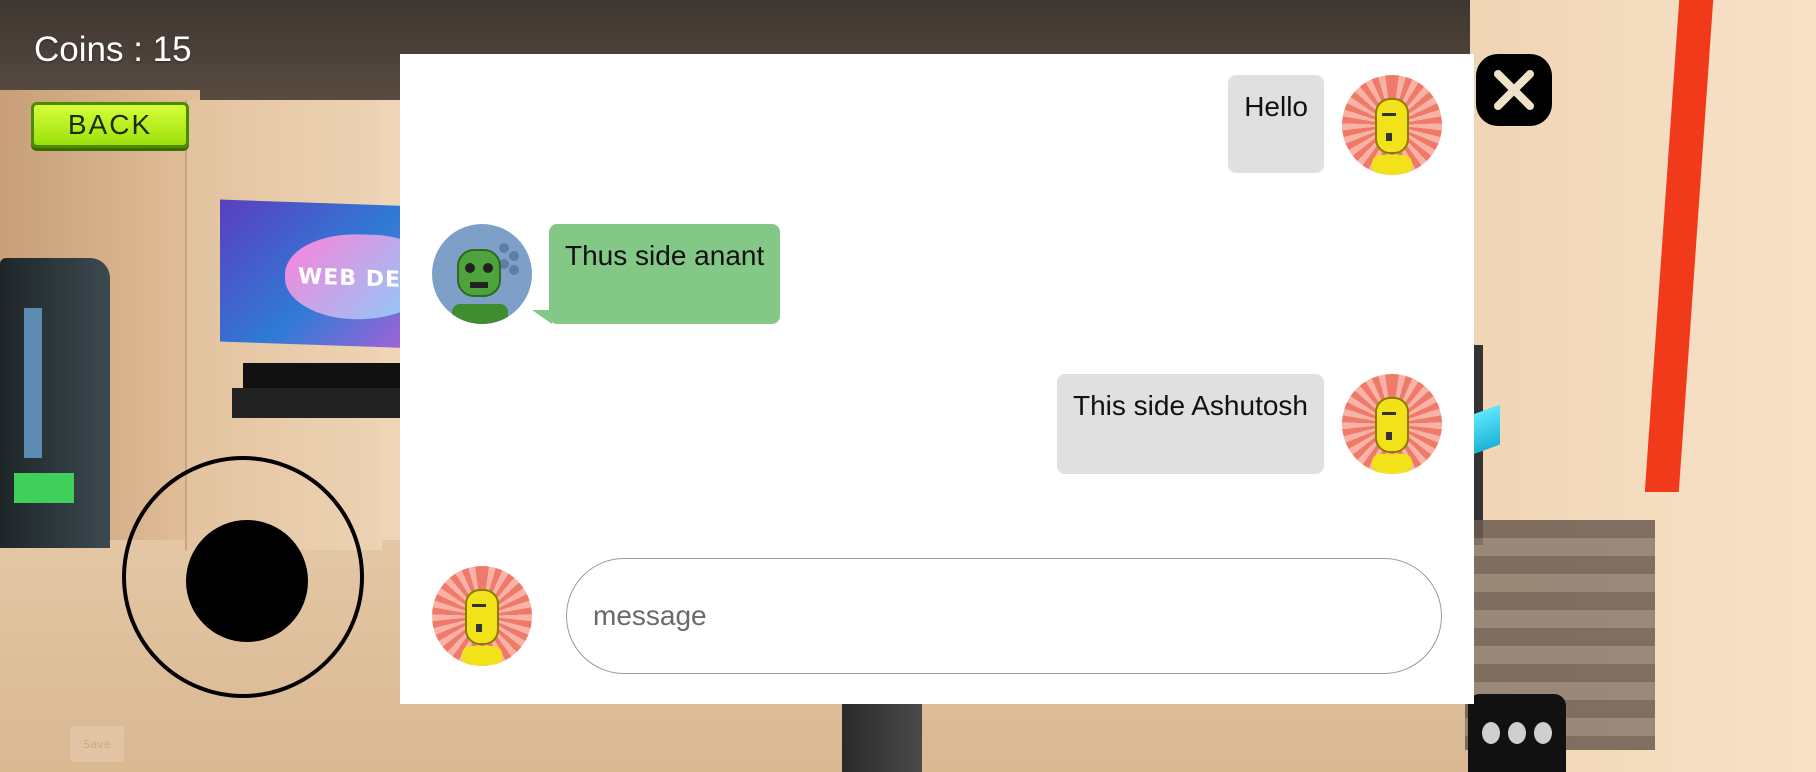 This screenshot has width=1816, height=772. I want to click on close-chat-button, so click(1514, 90).